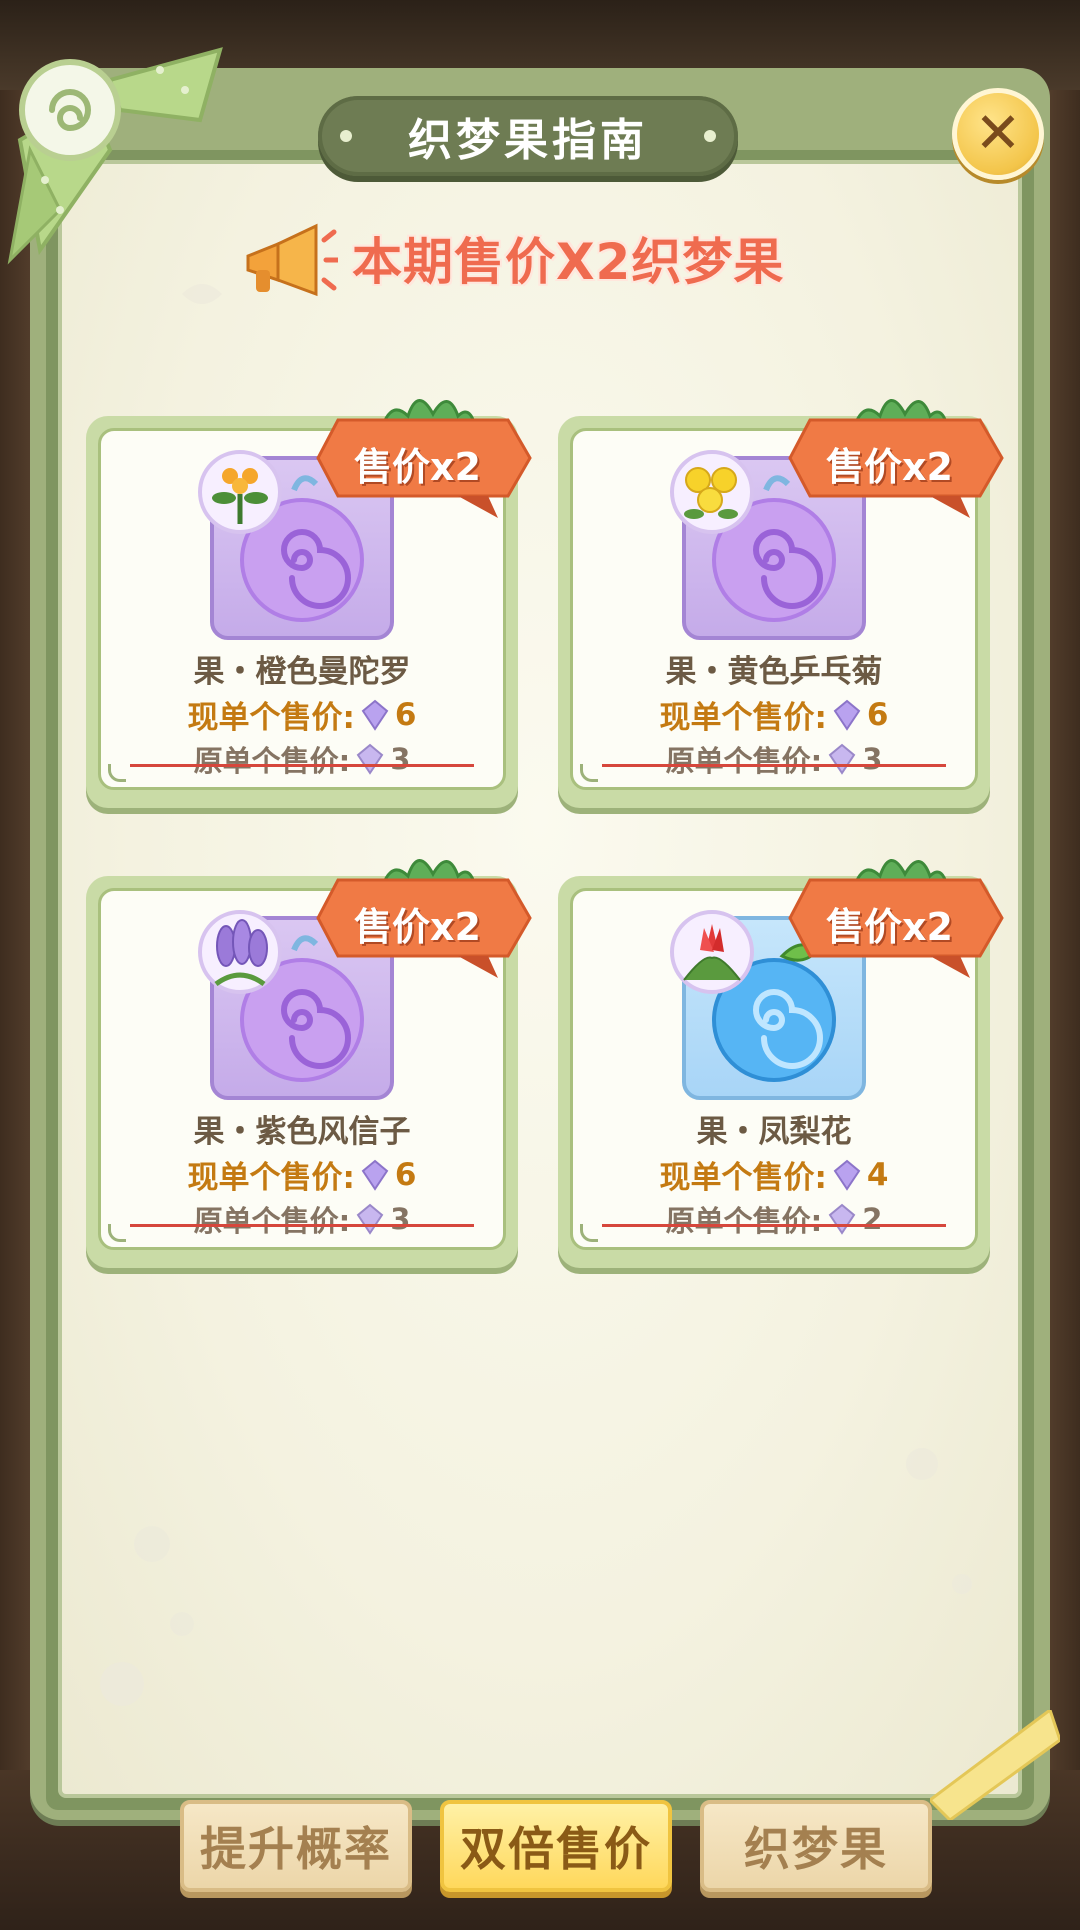  Describe the element at coordinates (302, 672) in the screenshot. I see `fruit-name: 果・橙色曼陀罗` at that location.